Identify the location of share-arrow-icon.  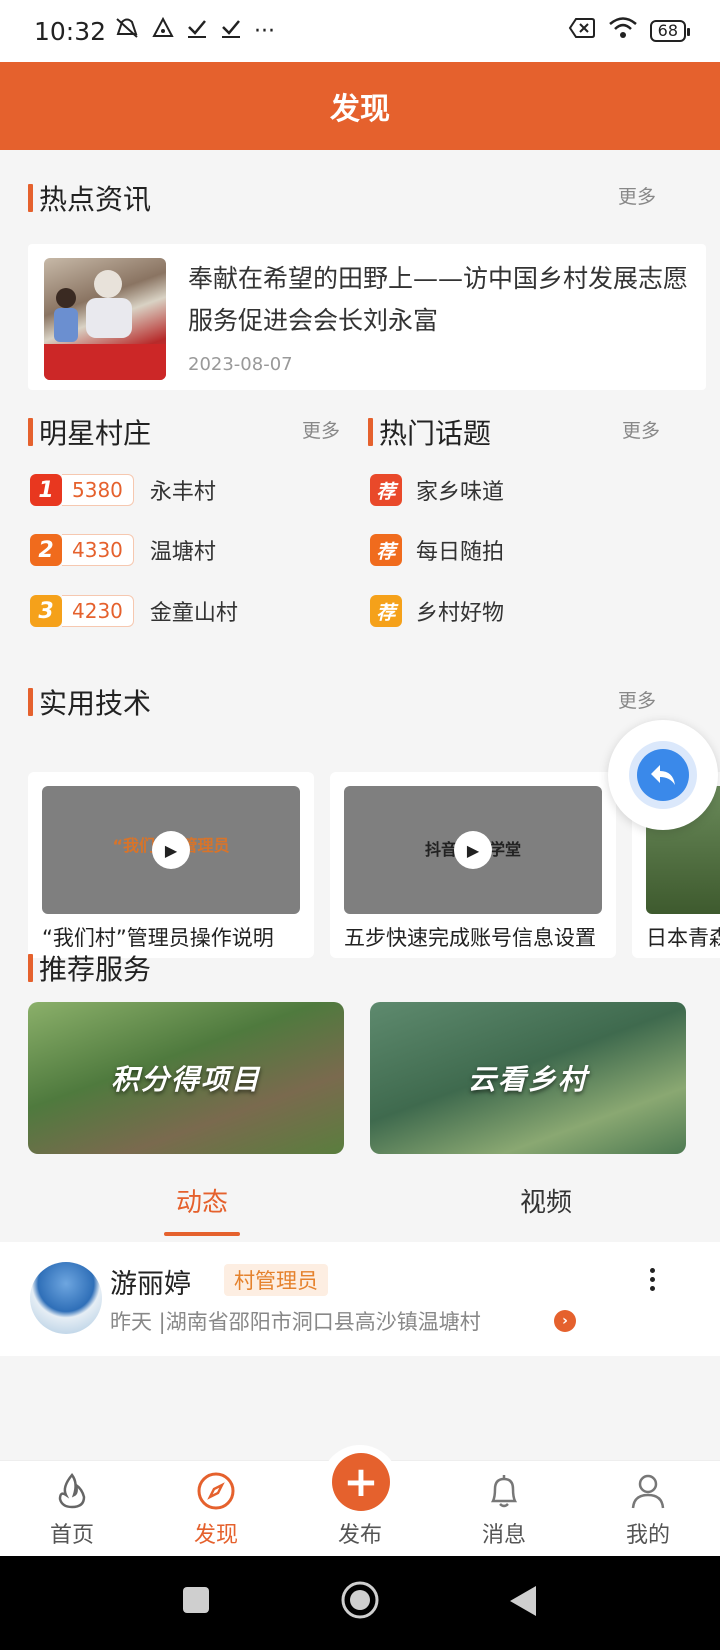
(663, 775).